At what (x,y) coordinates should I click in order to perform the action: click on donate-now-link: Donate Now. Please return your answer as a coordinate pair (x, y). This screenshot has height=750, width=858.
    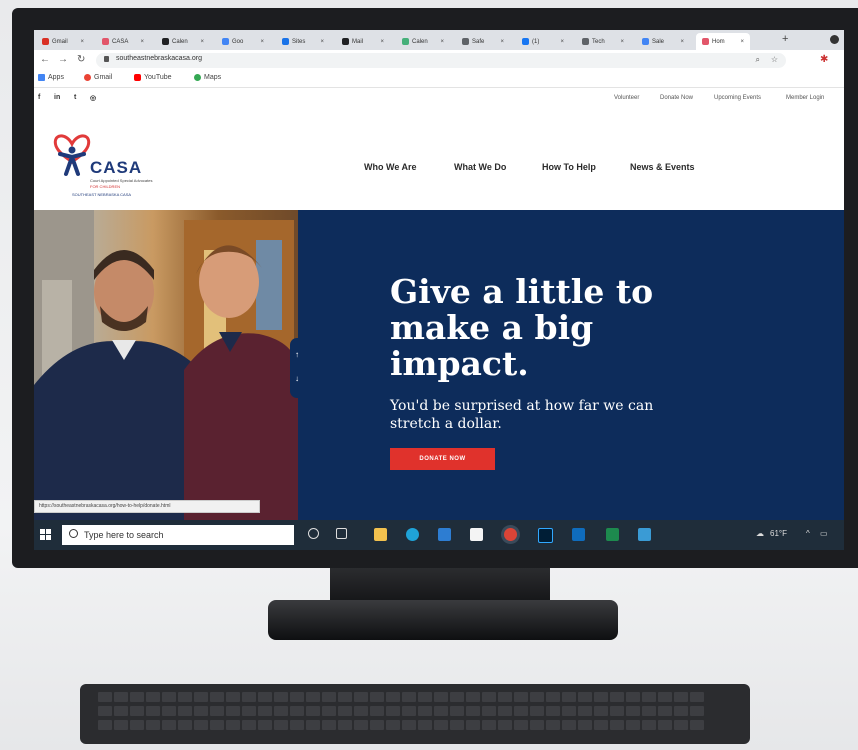
    Looking at the image, I should click on (676, 98).